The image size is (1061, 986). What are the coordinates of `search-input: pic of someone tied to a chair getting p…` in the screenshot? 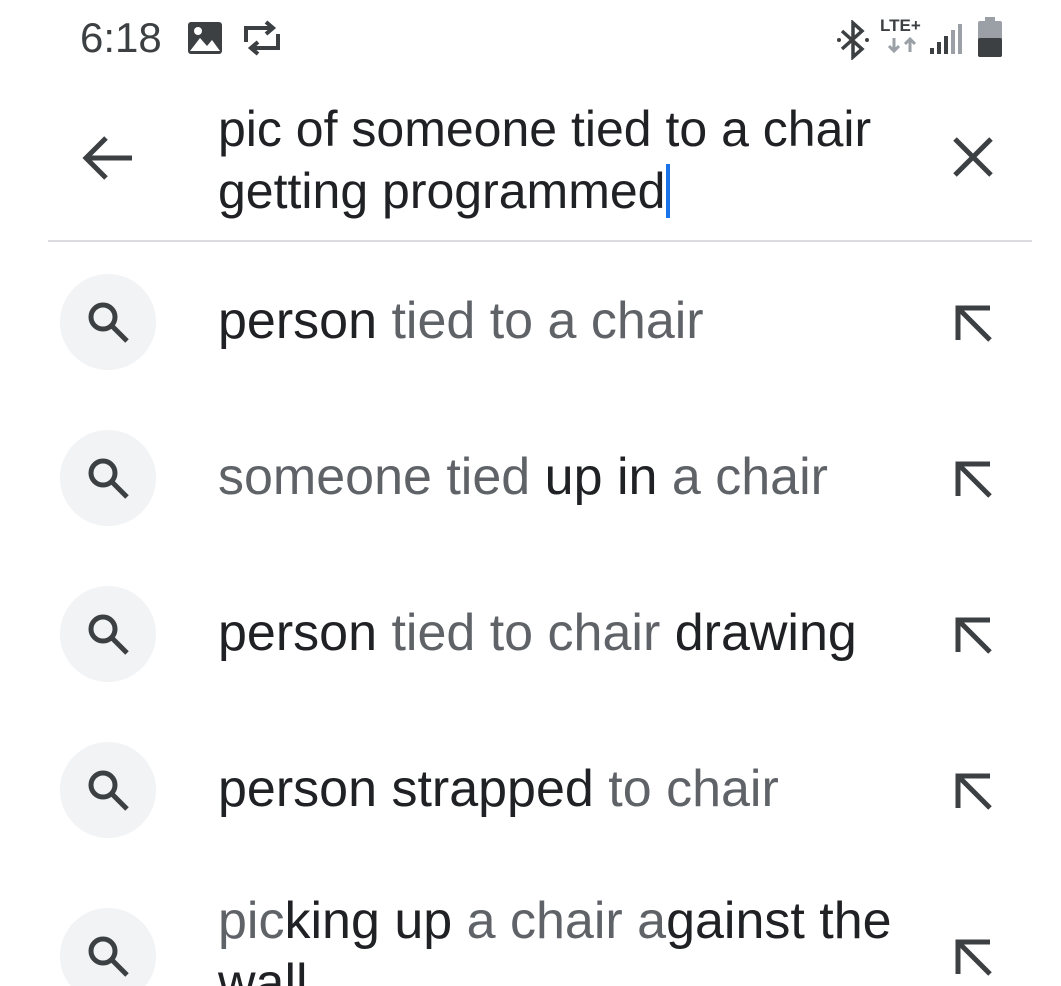 It's located at (558, 160).